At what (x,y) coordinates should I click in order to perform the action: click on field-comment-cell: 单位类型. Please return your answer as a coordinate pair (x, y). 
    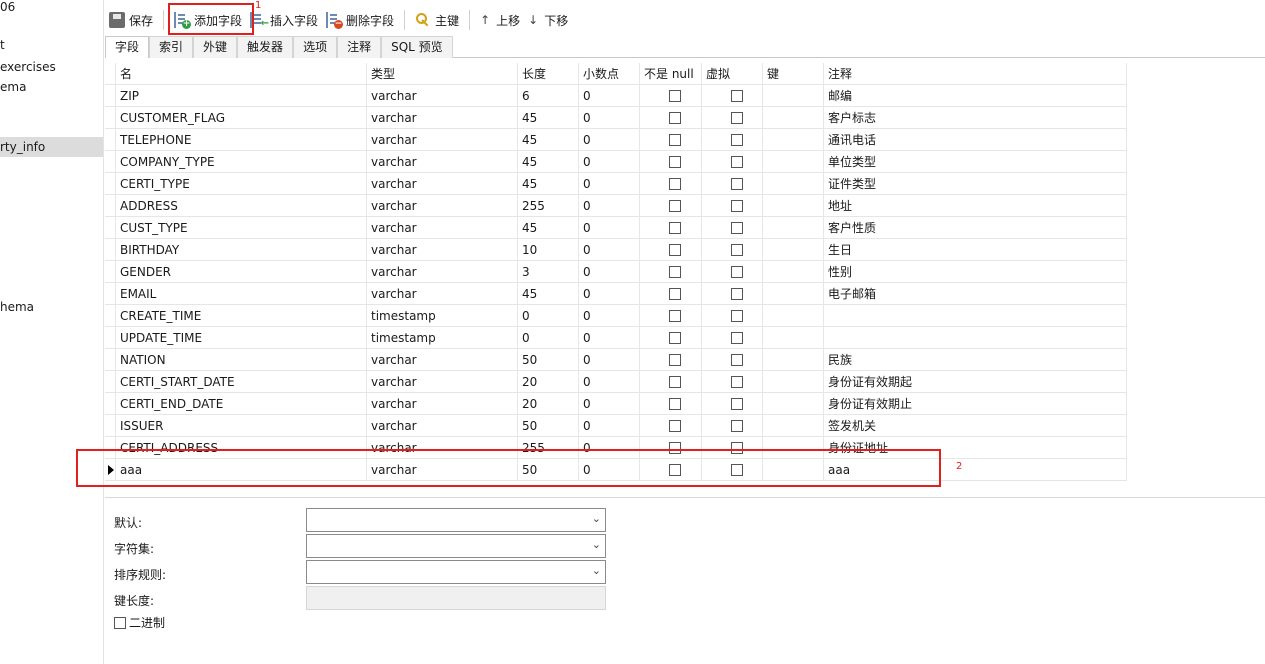
    Looking at the image, I should click on (975, 162).